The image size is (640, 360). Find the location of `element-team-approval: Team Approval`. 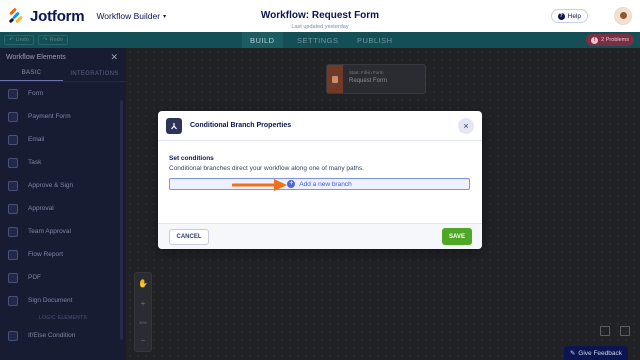

element-team-approval: Team Approval is located at coordinates (63, 231).